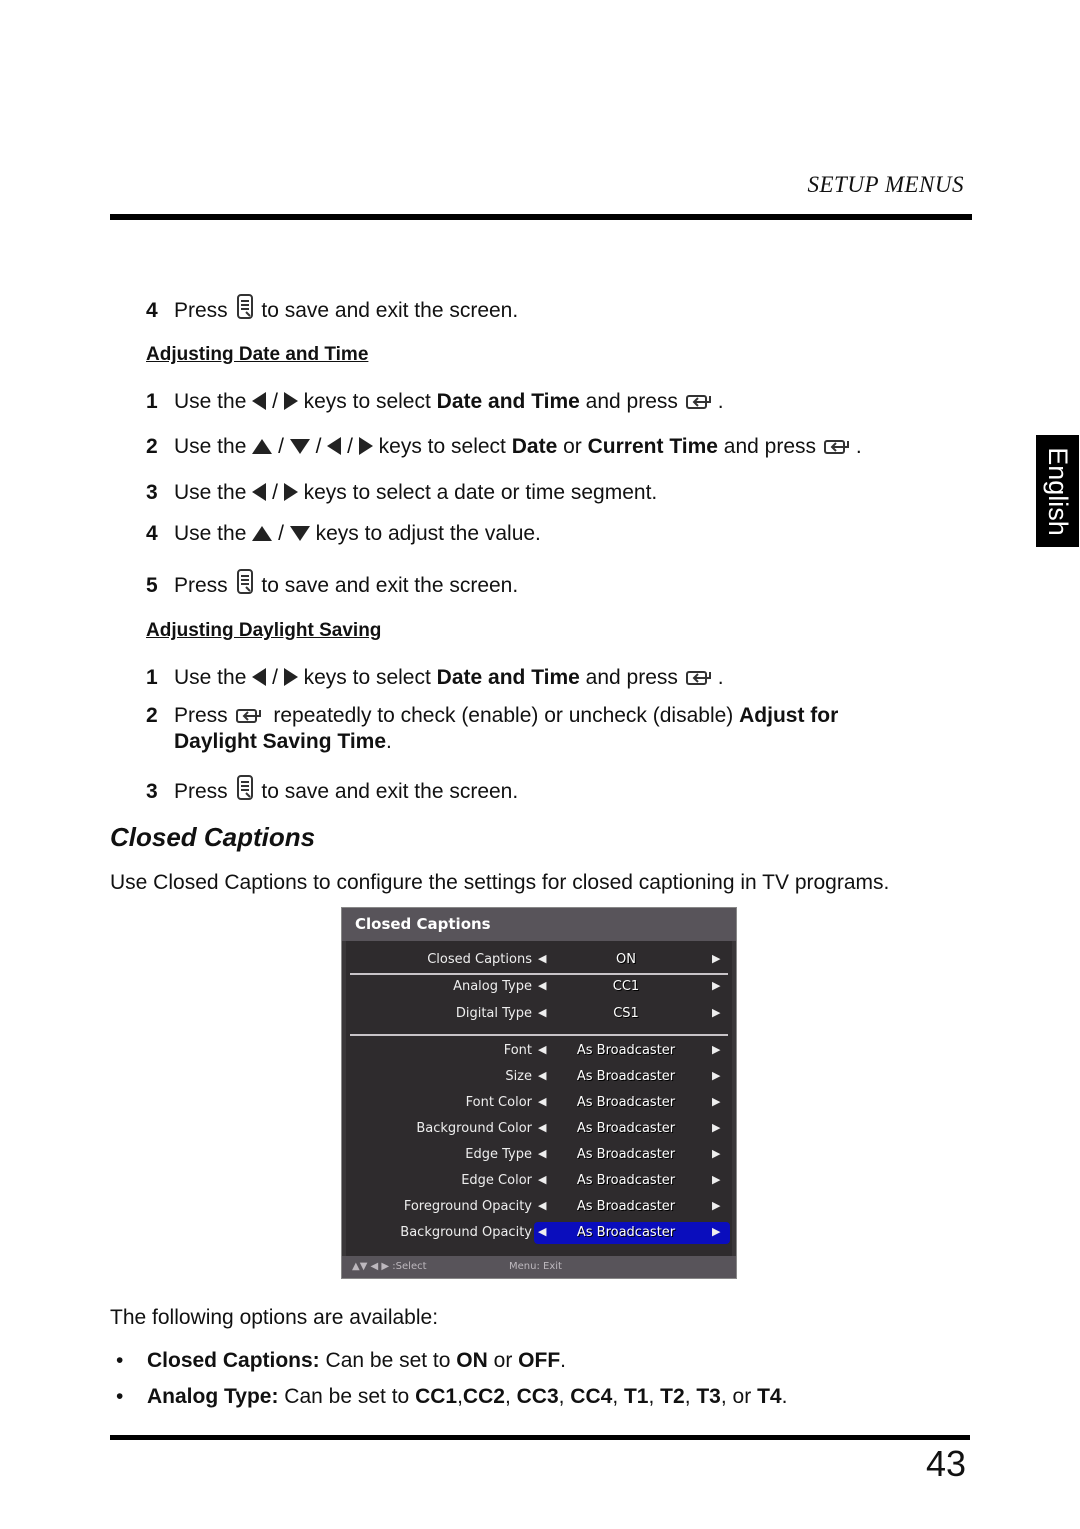 The image size is (1080, 1529). I want to click on option-value: CC1, so click(436, 1396).